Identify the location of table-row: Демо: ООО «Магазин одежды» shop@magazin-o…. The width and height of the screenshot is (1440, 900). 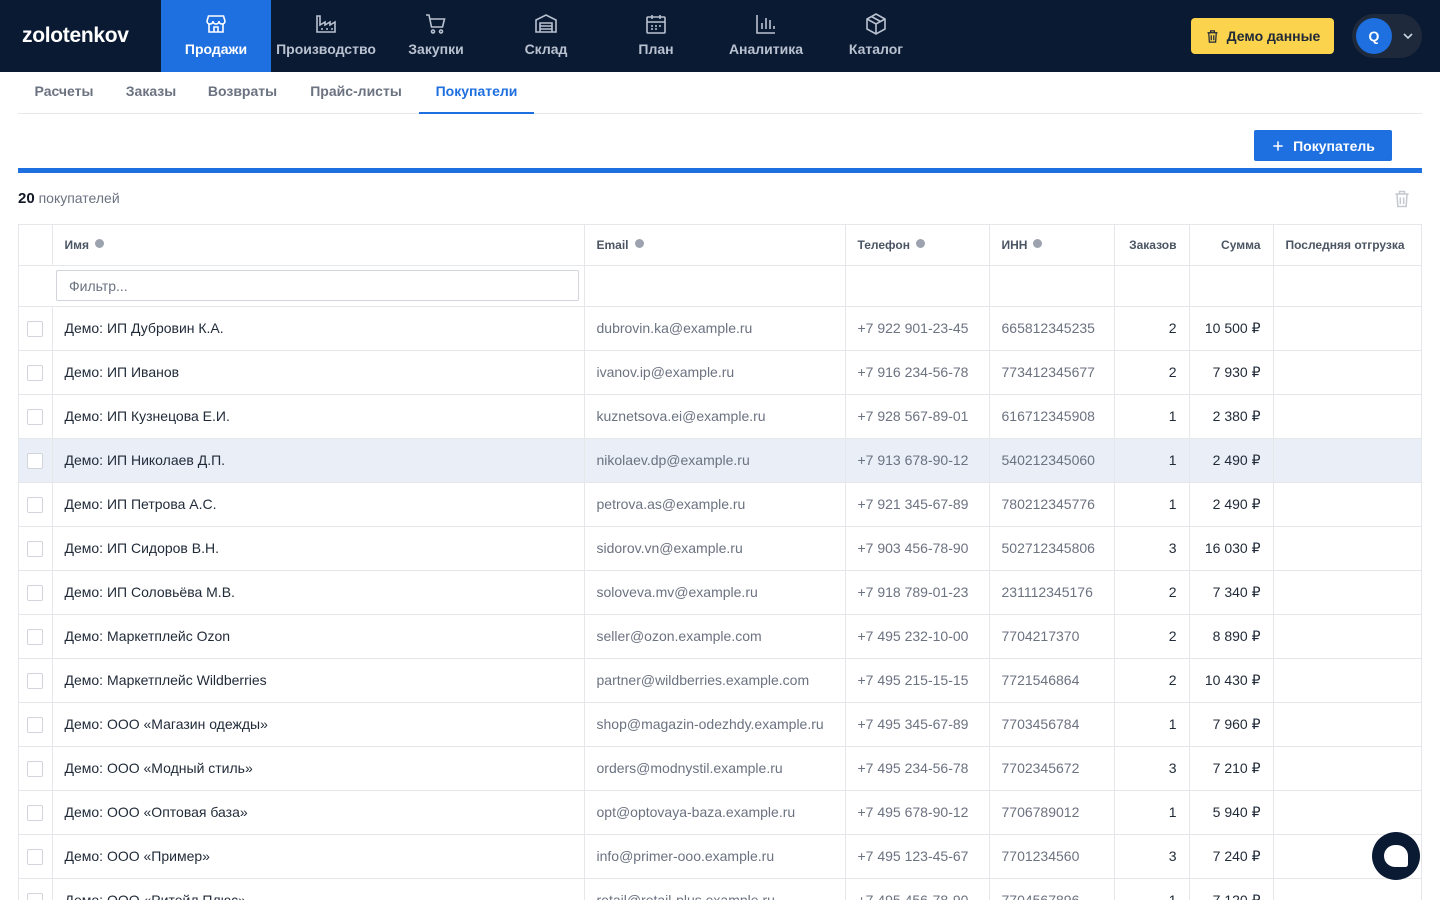
(720, 724).